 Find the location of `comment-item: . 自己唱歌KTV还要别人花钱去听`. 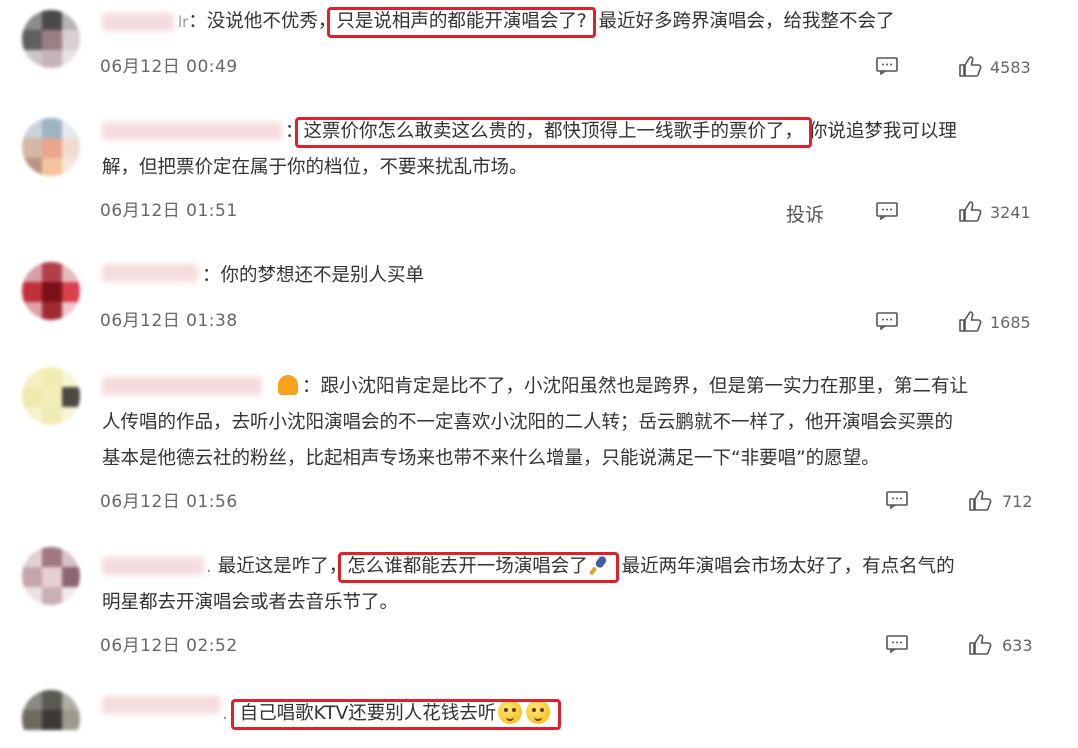

comment-item: . 自己唱歌KTV还要别人花钱去听 is located at coordinates (539, 706).